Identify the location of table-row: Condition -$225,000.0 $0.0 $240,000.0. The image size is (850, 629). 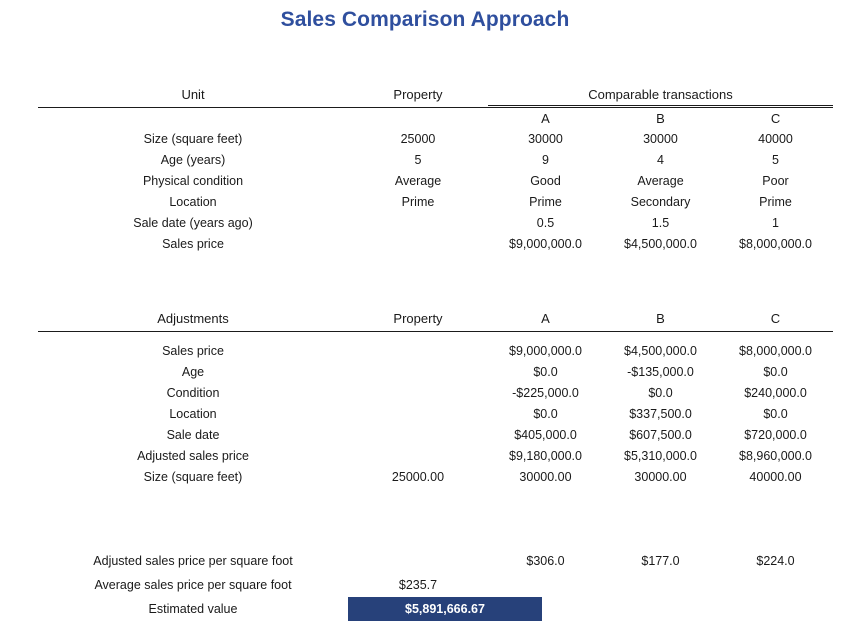
(435, 393).